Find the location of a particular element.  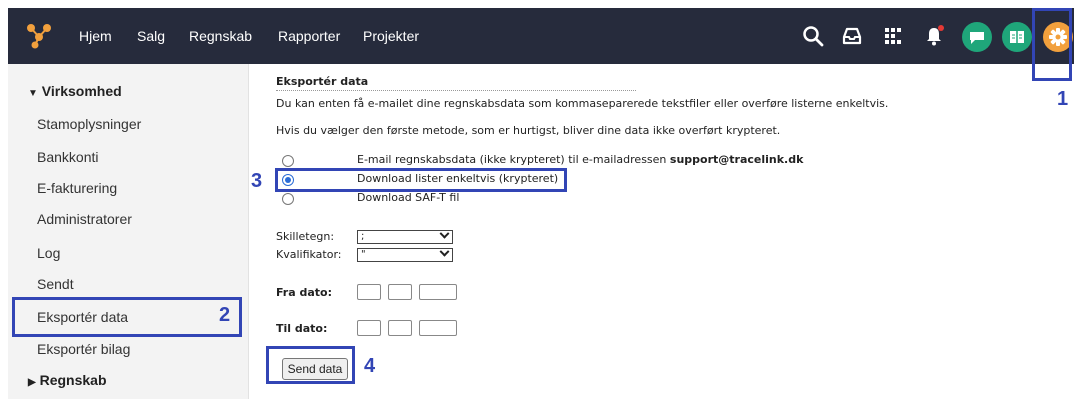

from-day-input is located at coordinates (369, 292).